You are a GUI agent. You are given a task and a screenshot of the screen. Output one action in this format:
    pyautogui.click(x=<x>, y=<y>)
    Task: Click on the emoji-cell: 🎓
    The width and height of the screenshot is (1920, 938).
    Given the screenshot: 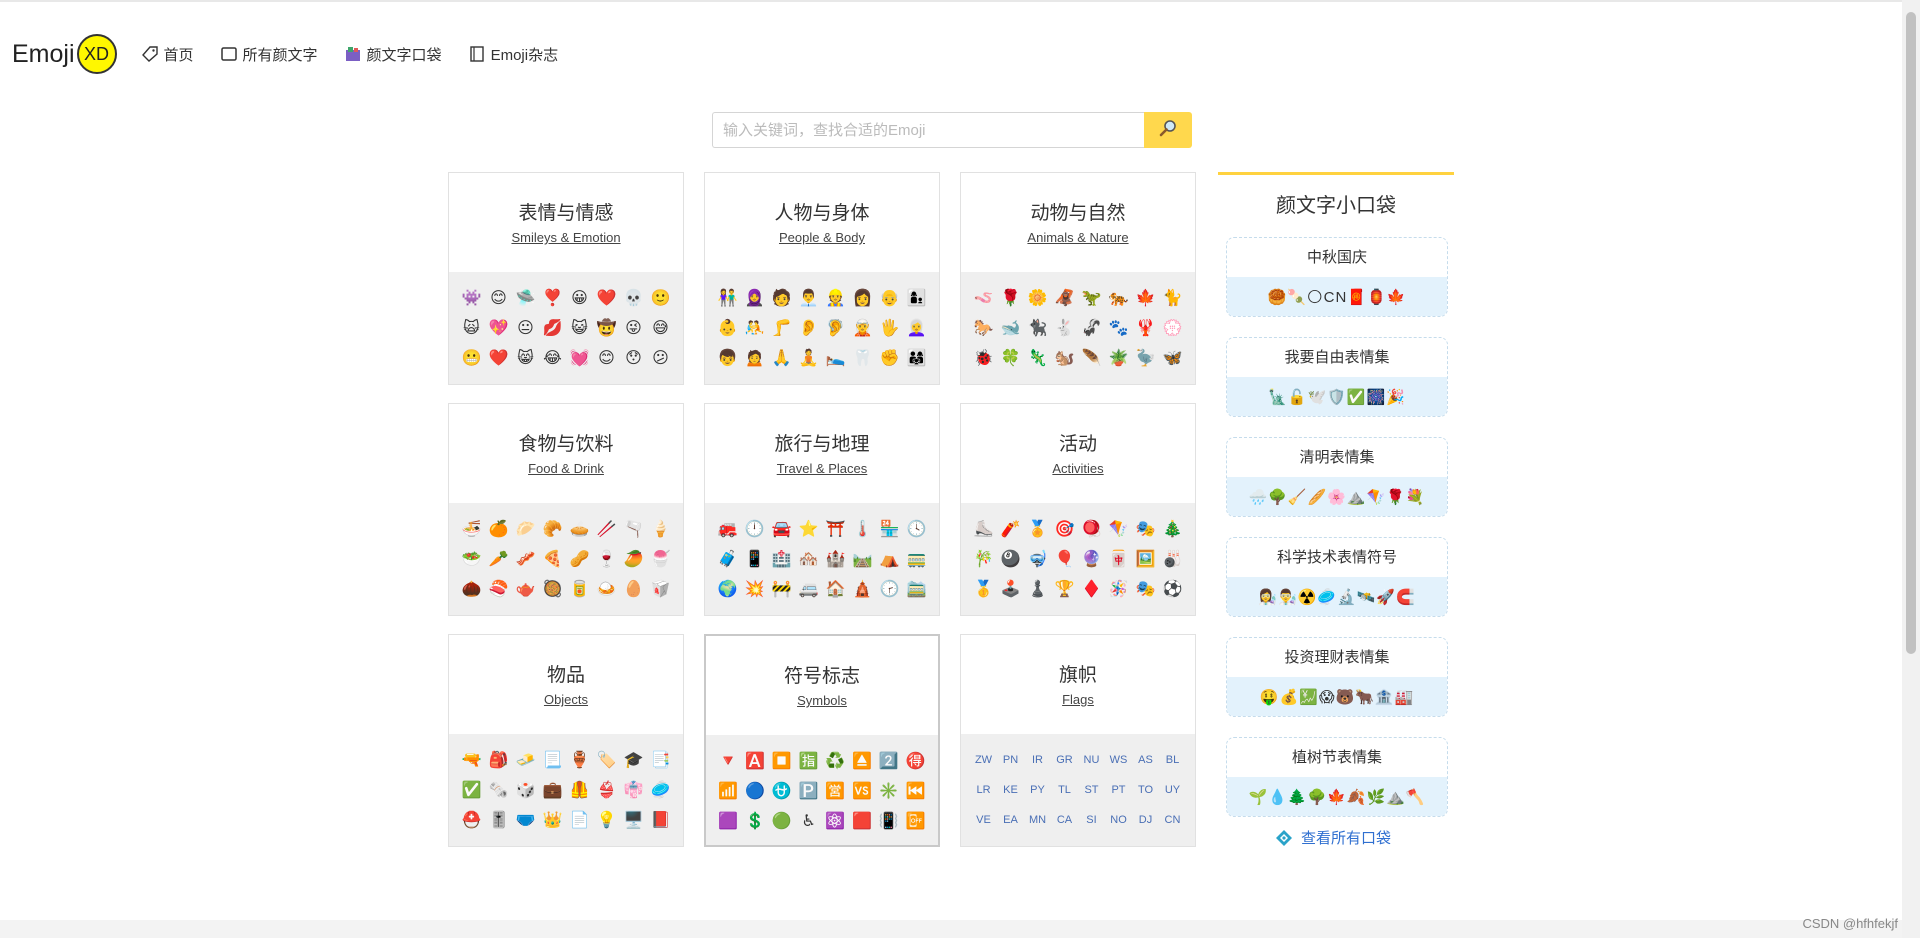 What is the action you would take?
    pyautogui.click(x=633, y=760)
    